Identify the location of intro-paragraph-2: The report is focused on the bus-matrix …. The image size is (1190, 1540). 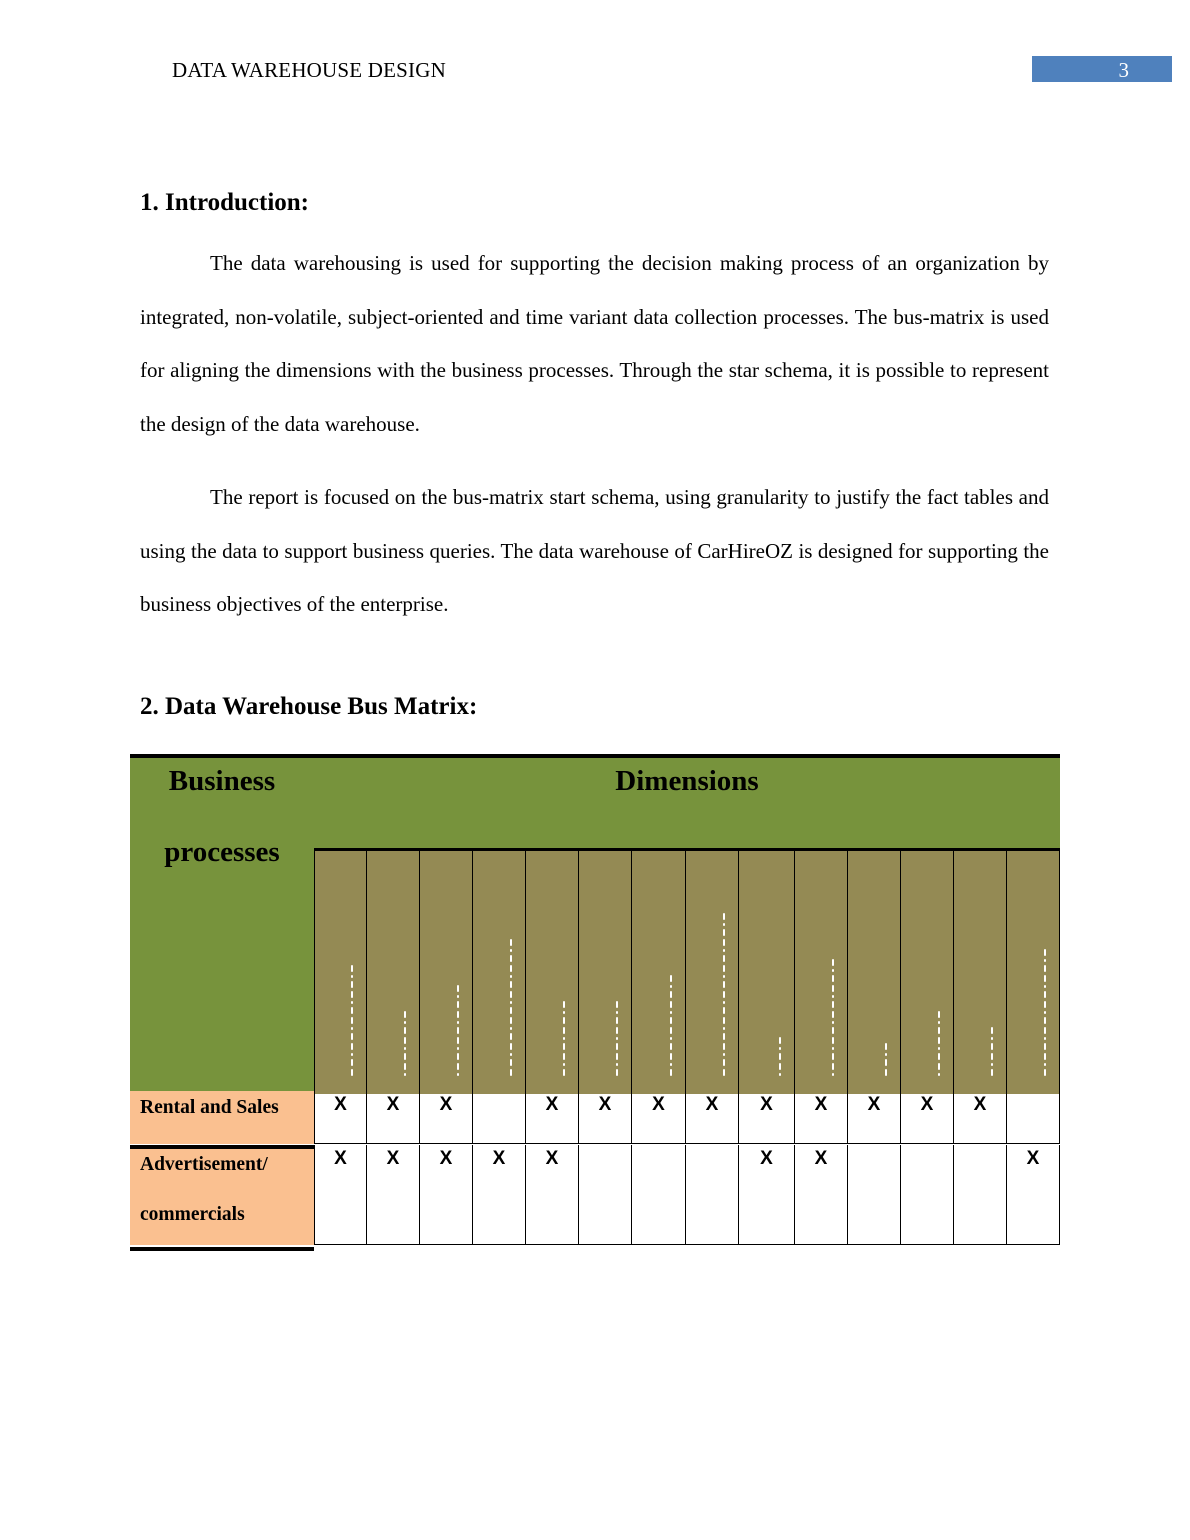
(594, 551).